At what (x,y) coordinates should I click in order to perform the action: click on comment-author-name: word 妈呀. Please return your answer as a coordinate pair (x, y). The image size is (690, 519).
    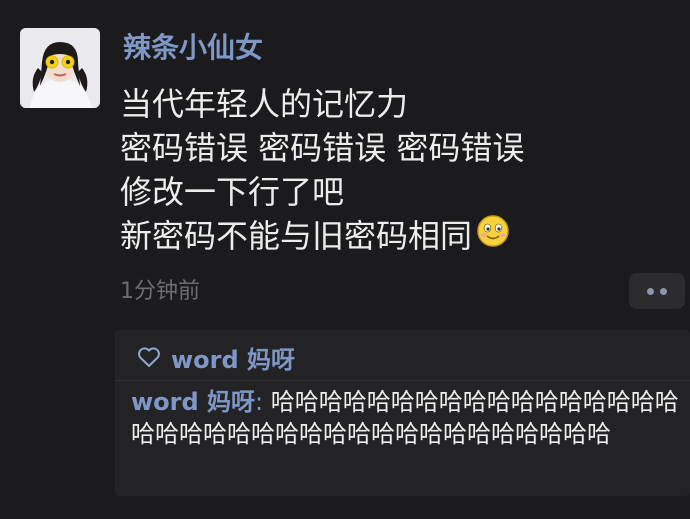
    Looking at the image, I should click on (193, 402).